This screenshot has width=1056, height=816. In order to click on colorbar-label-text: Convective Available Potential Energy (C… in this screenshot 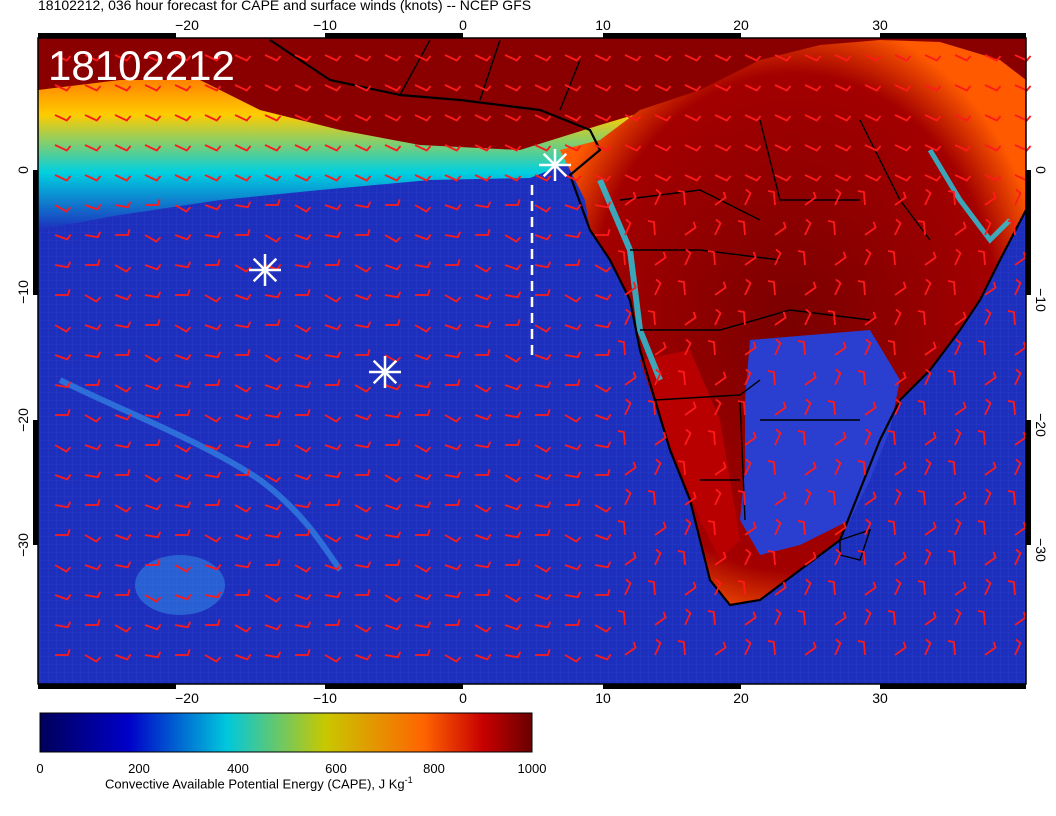, I will do `click(255, 784)`.